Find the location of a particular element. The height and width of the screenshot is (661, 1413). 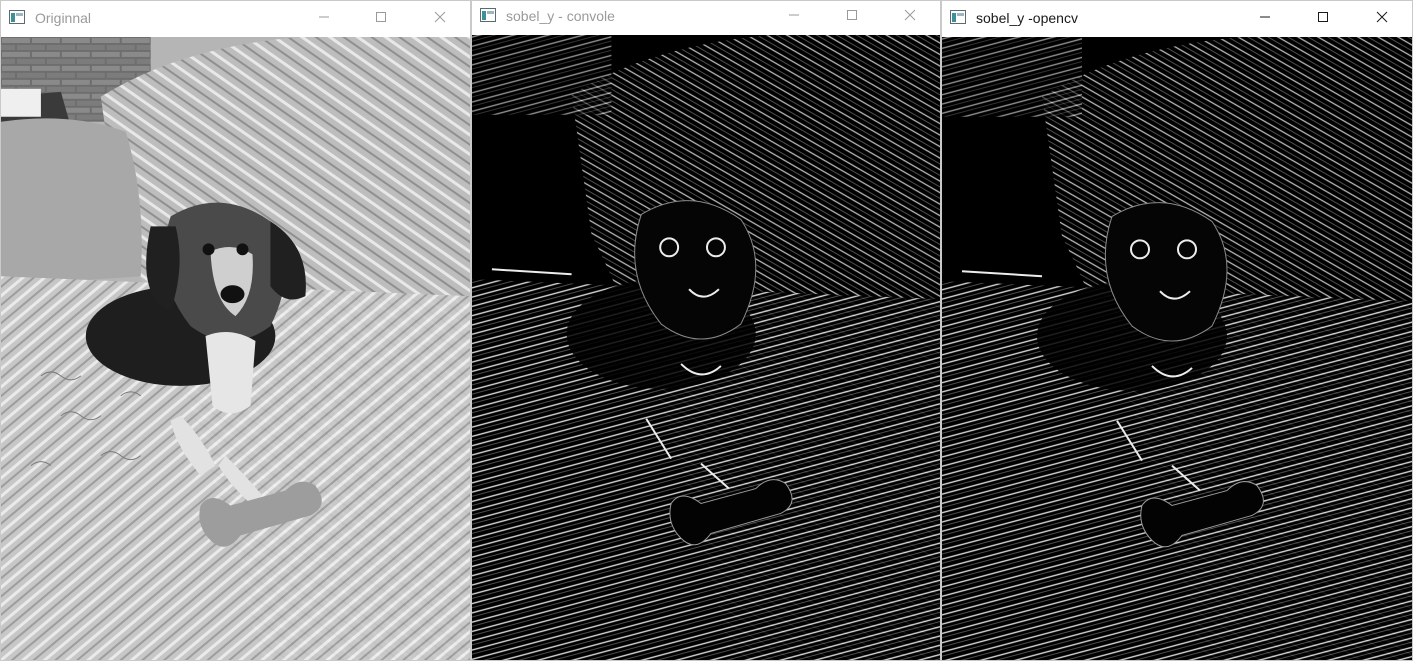

window-title: Originnal is located at coordinates (63, 18).